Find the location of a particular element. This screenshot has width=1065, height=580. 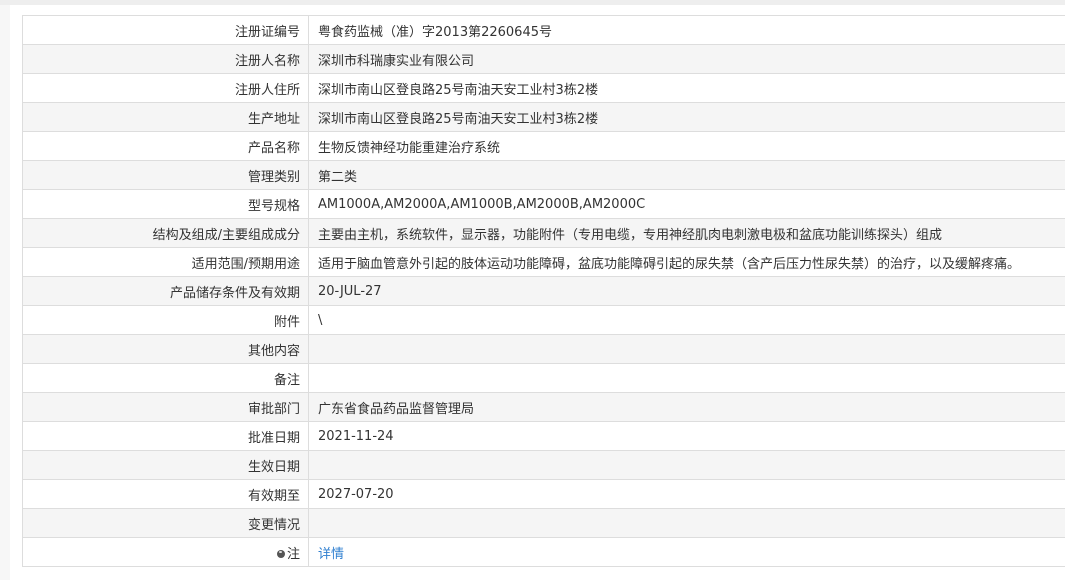

table-row: 批准日期 2021-11-24 is located at coordinates (543, 436).